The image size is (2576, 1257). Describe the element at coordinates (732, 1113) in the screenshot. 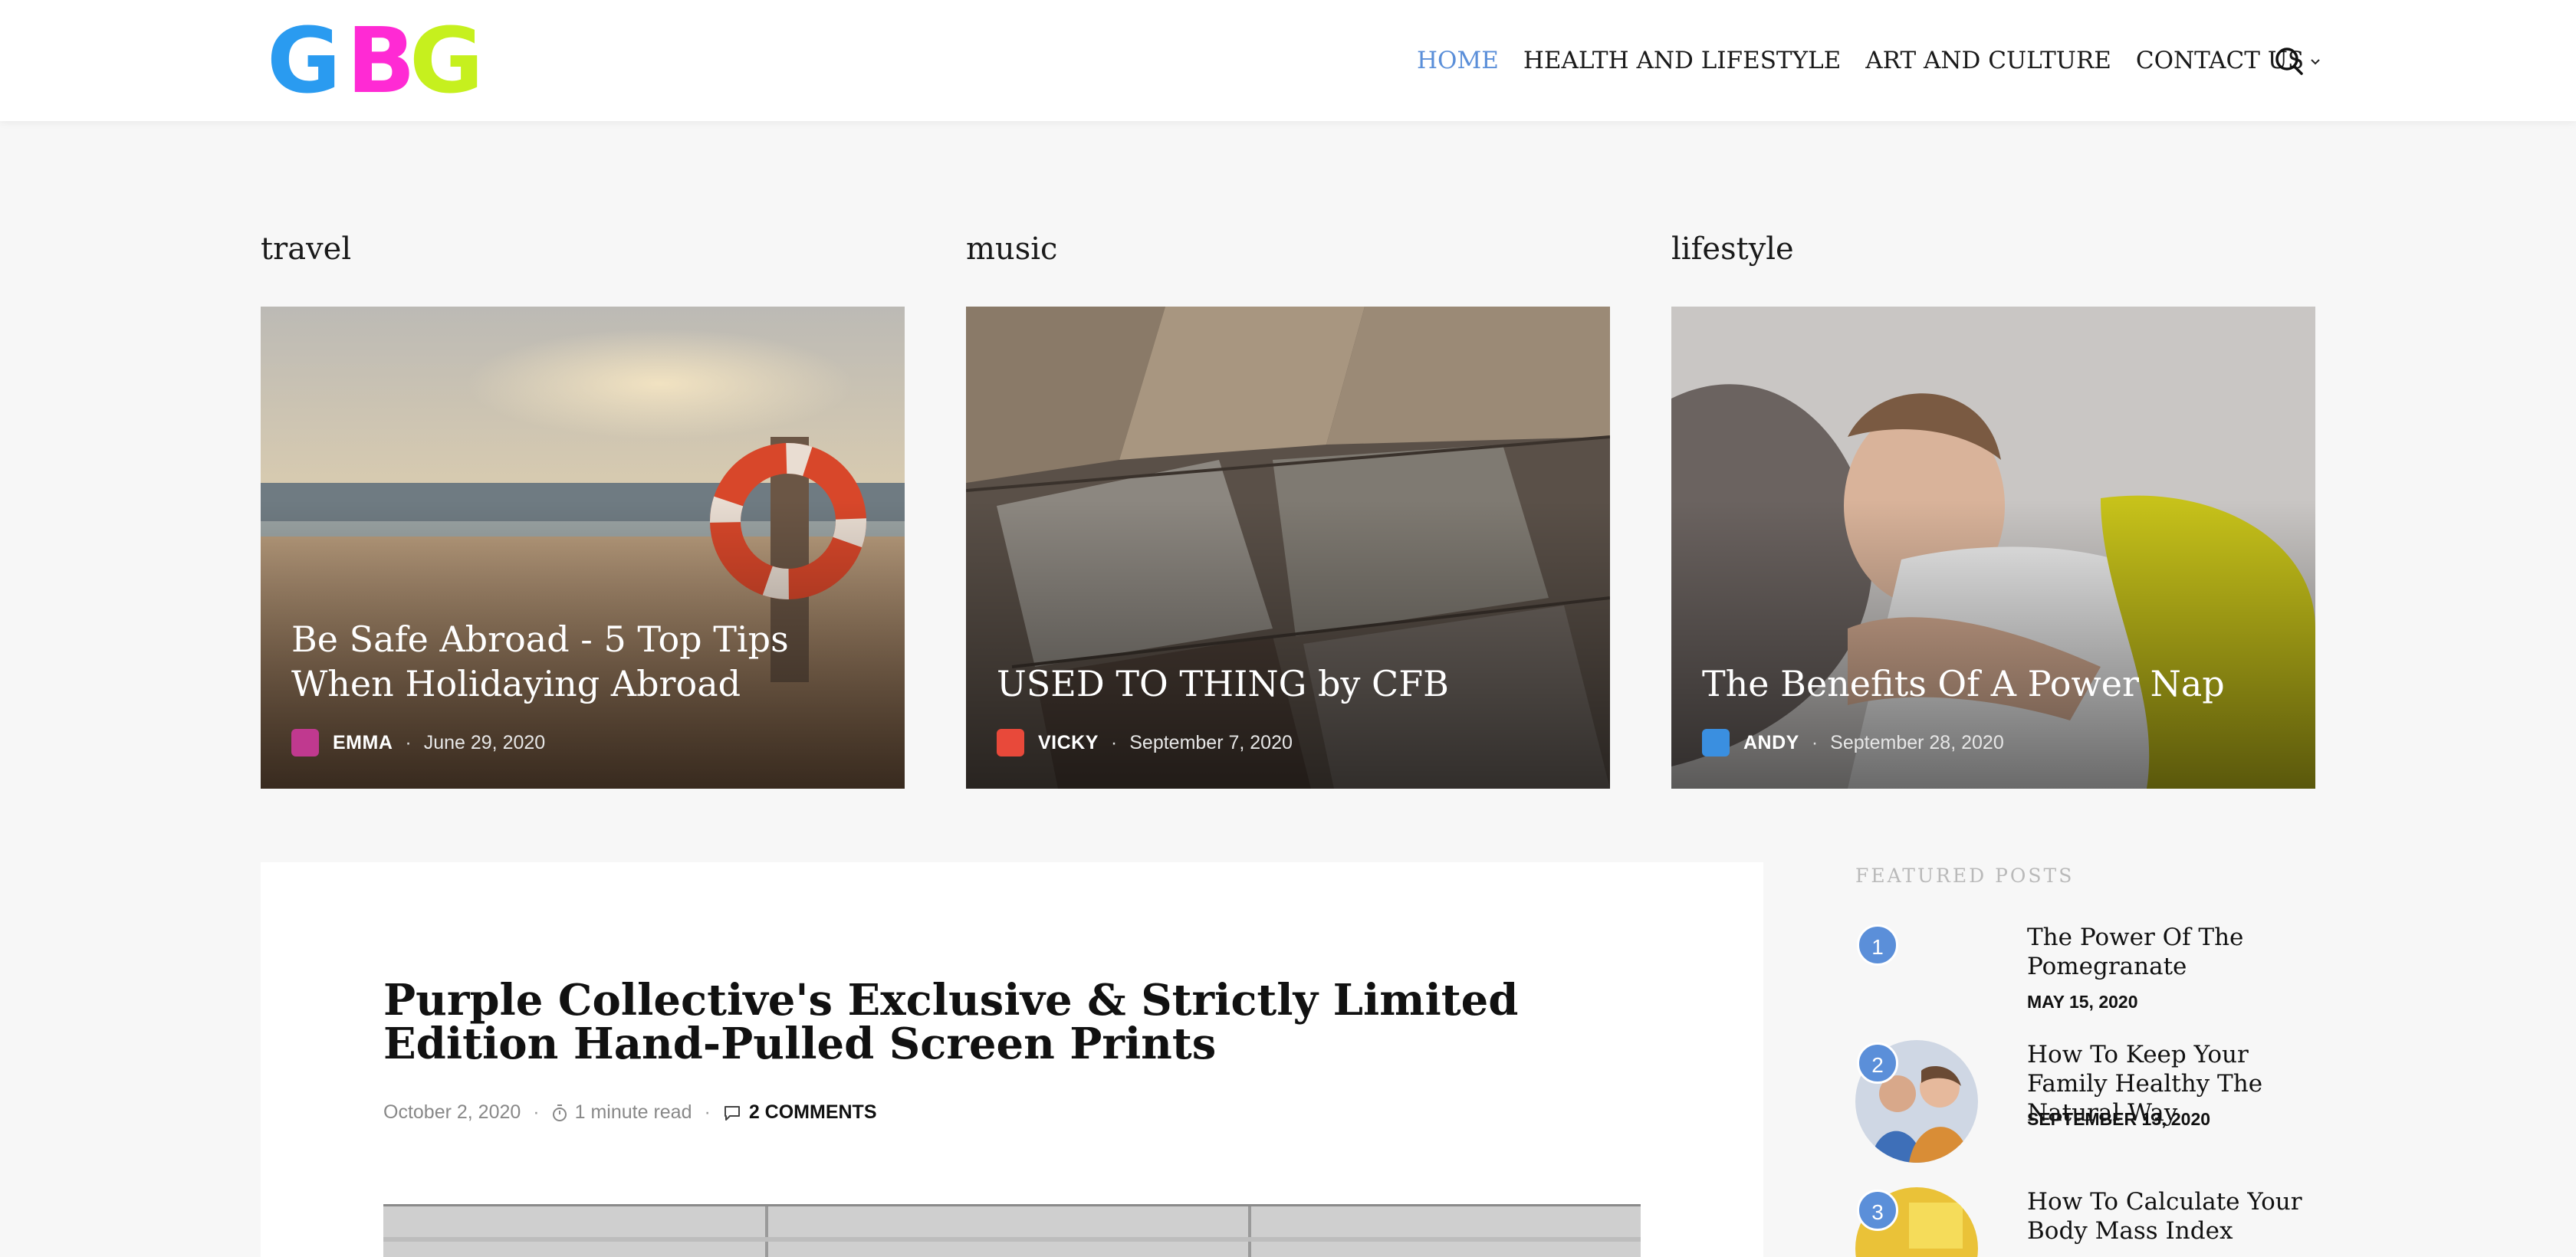

I see `comment-icon` at that location.